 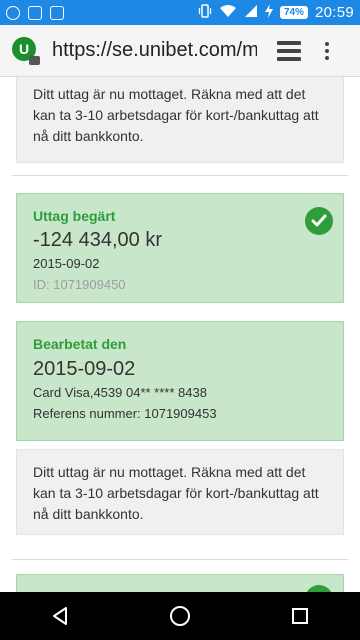 What do you see at coordinates (327, 50) in the screenshot?
I see `overflow-menu-icon` at bounding box center [327, 50].